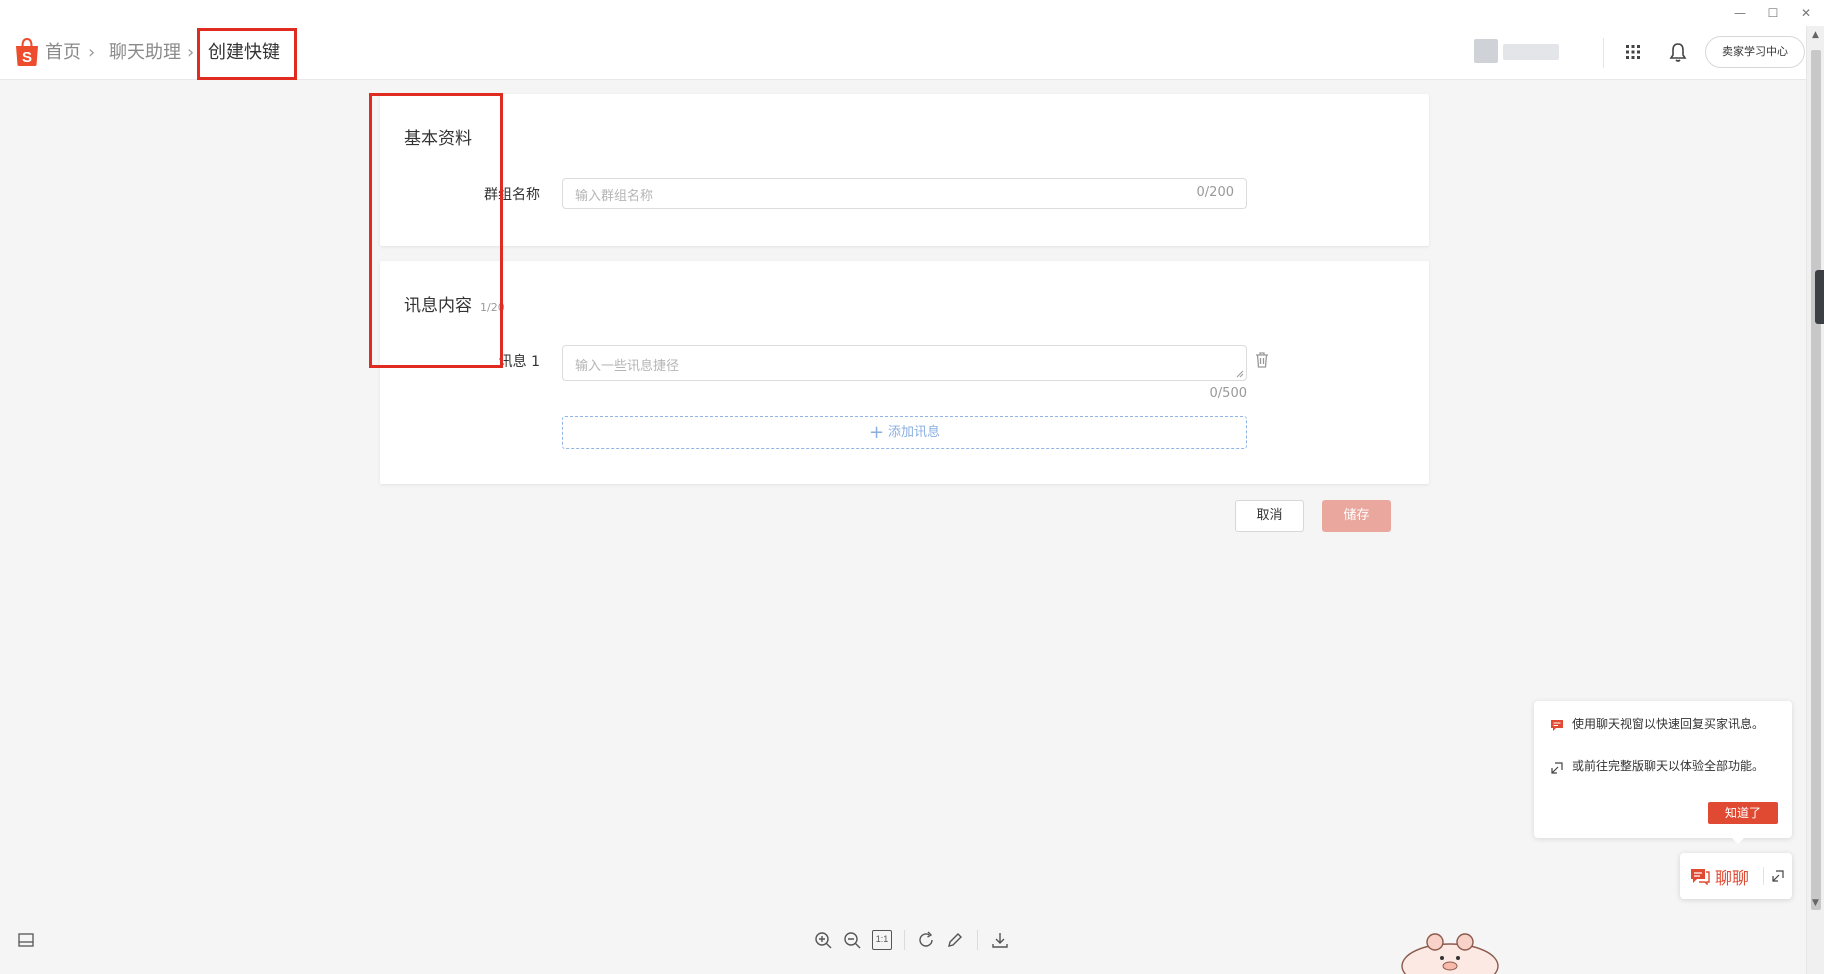  What do you see at coordinates (904, 363) in the screenshot?
I see `message-1-textarea: 输入一些讯息捷径` at bounding box center [904, 363].